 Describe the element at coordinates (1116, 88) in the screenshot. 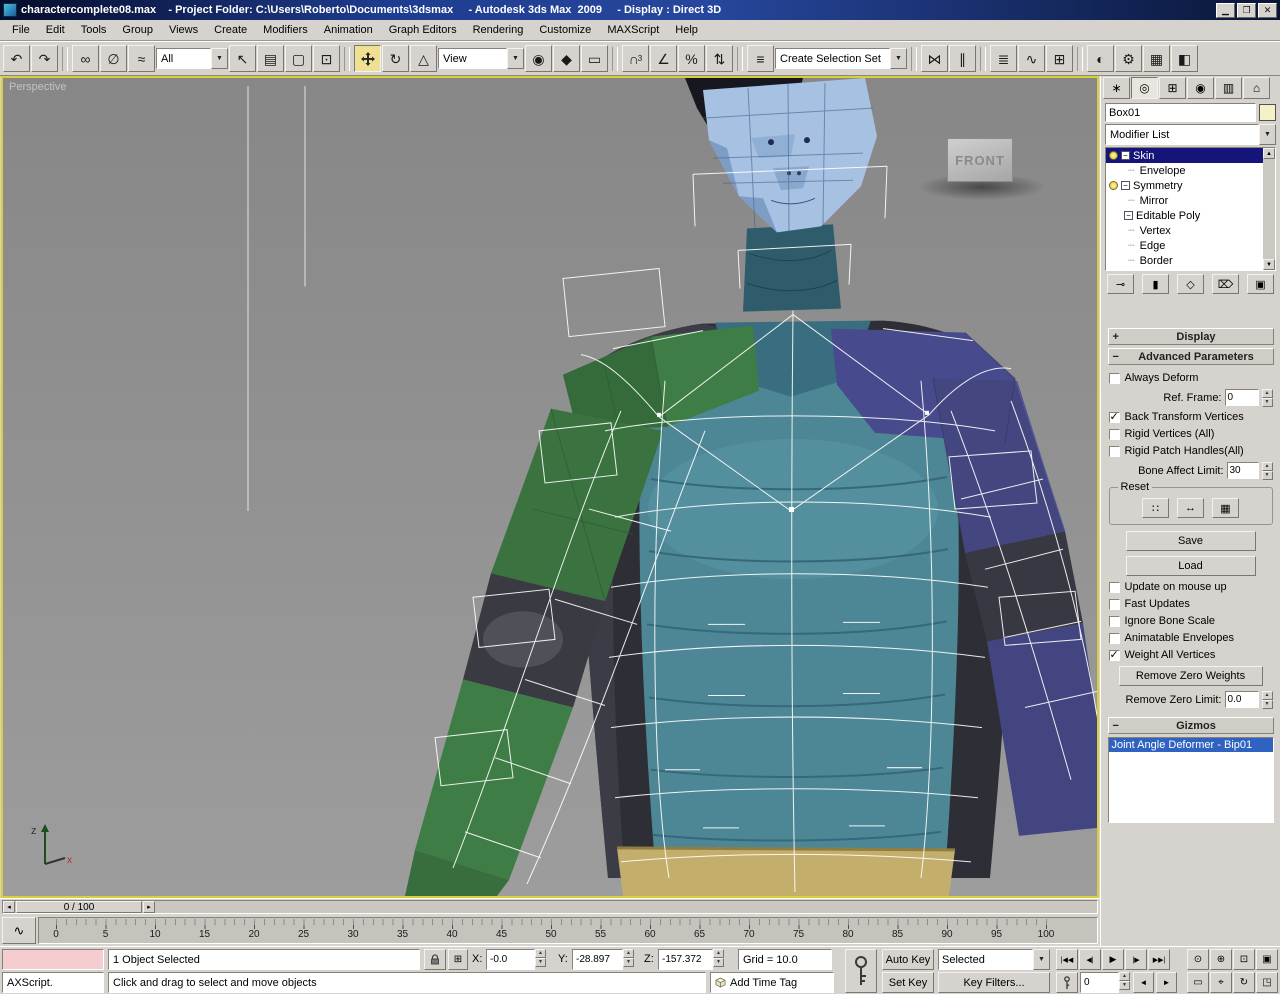

I see `tab-create: ∗` at that location.